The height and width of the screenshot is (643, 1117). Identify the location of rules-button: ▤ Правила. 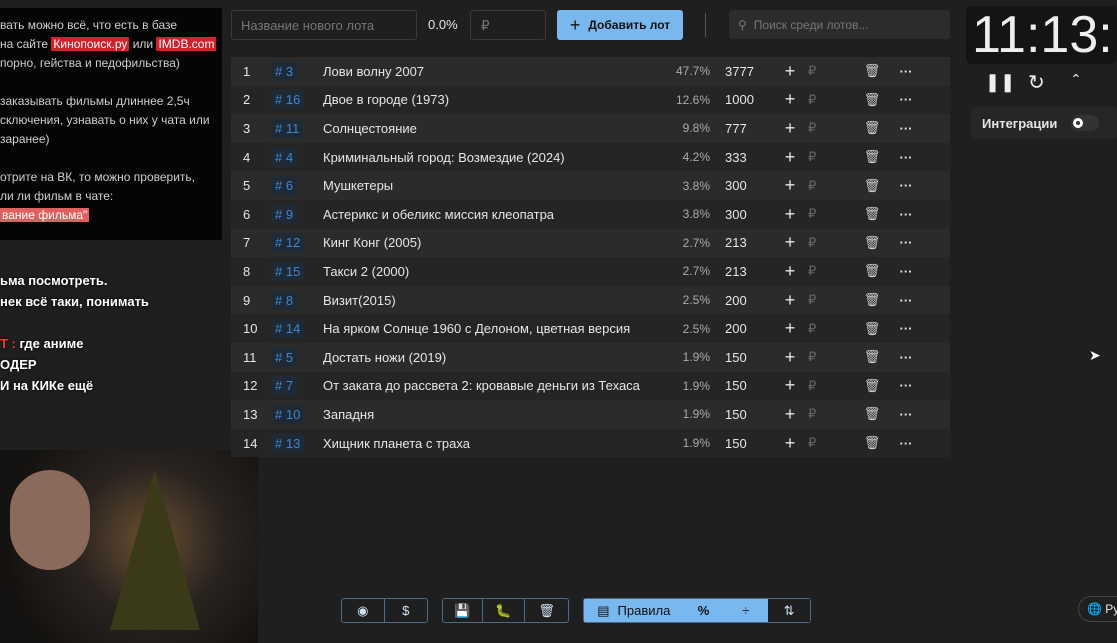
(634, 610).